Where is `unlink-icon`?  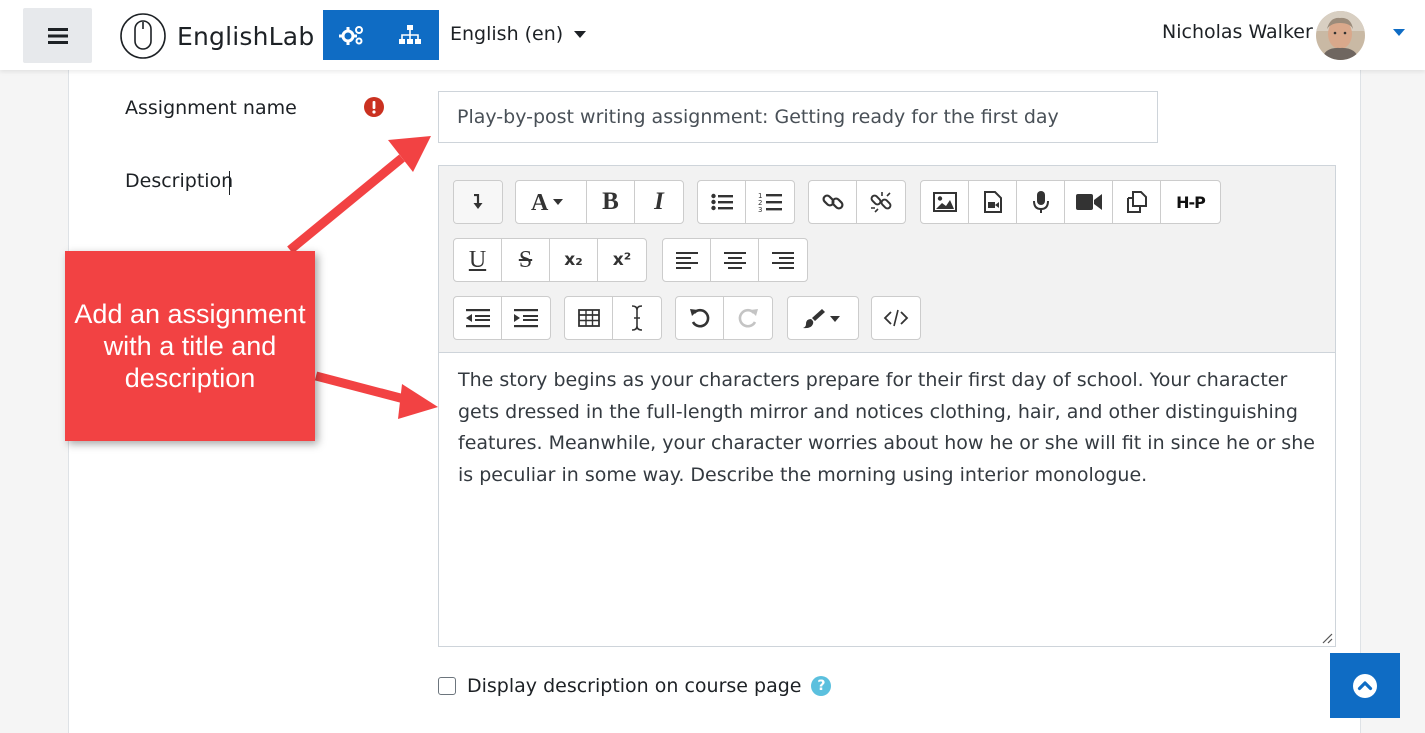
unlink-icon is located at coordinates (881, 202).